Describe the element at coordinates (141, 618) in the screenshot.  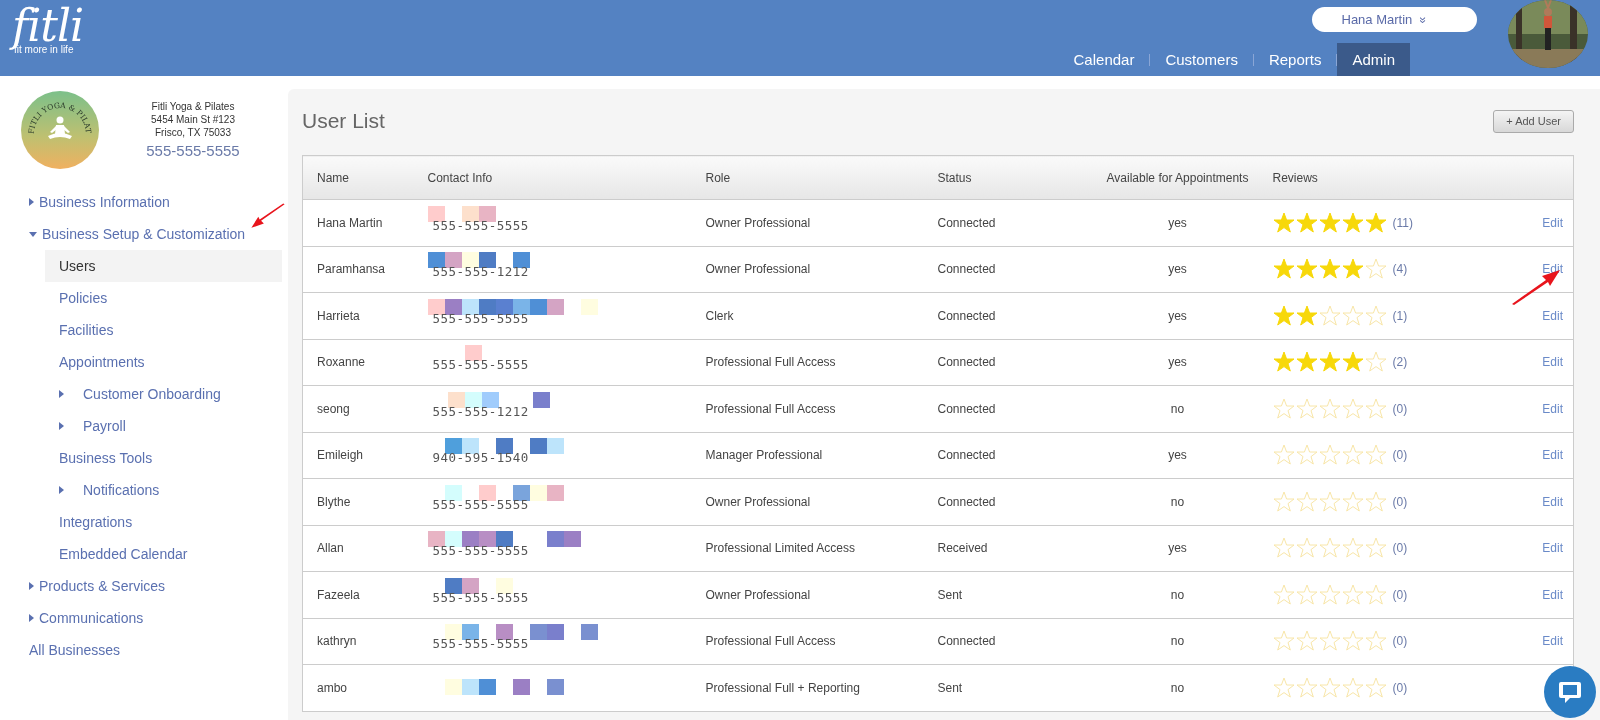
I see `sidebar-item: Communications` at that location.